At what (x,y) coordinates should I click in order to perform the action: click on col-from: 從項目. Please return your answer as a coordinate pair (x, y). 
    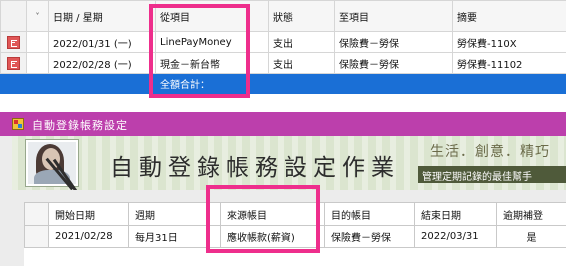
    Looking at the image, I should click on (212, 16).